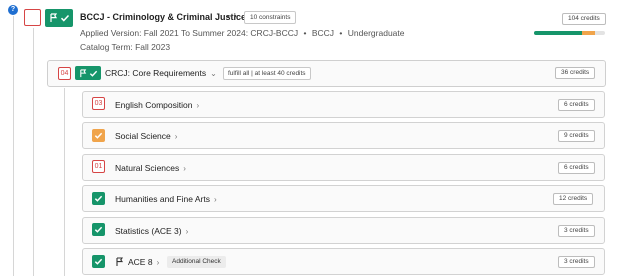  What do you see at coordinates (140, 262) in the screenshot?
I see `requirement-name: ACE 8` at bounding box center [140, 262].